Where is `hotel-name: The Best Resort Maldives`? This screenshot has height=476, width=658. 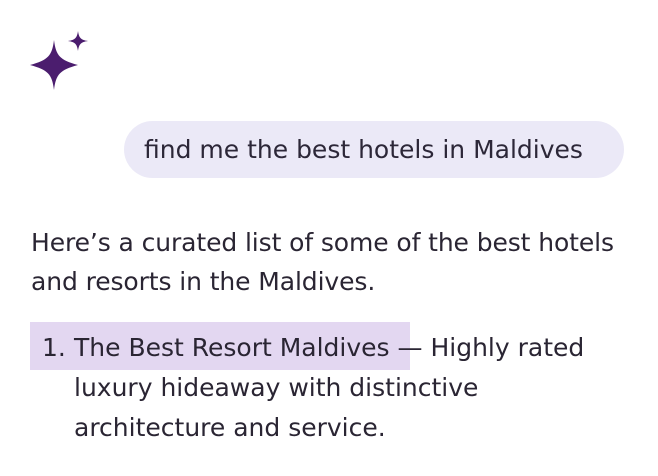 hotel-name: The Best Resort Maldives is located at coordinates (232, 347).